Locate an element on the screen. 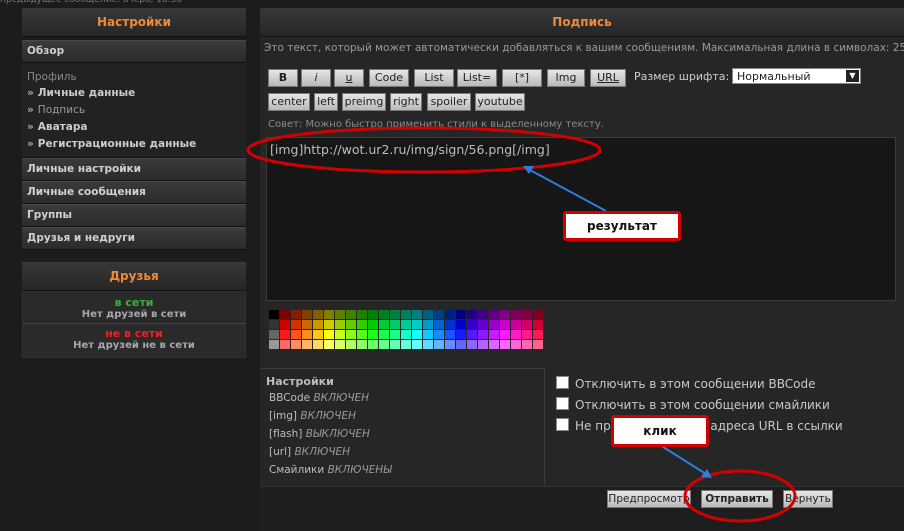 This screenshot has width=904, height=531. list-ordered-button: List= is located at coordinates (477, 78).